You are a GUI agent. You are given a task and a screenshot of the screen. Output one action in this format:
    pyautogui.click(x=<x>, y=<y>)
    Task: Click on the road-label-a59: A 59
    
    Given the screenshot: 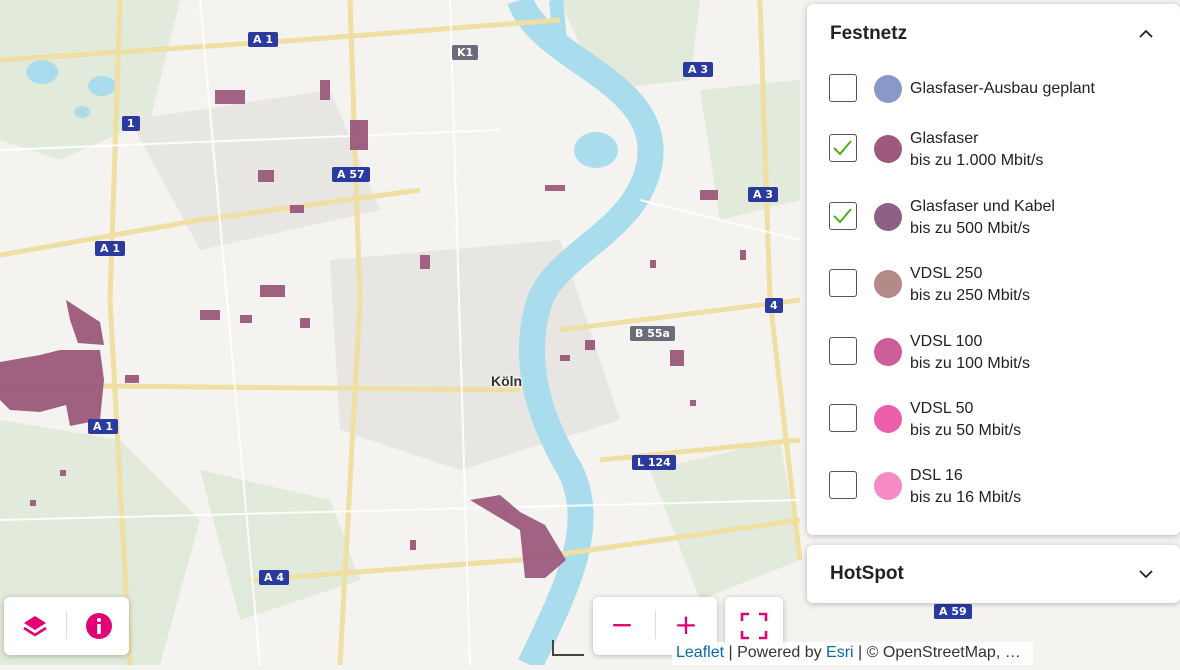 What is the action you would take?
    pyautogui.click(x=953, y=611)
    